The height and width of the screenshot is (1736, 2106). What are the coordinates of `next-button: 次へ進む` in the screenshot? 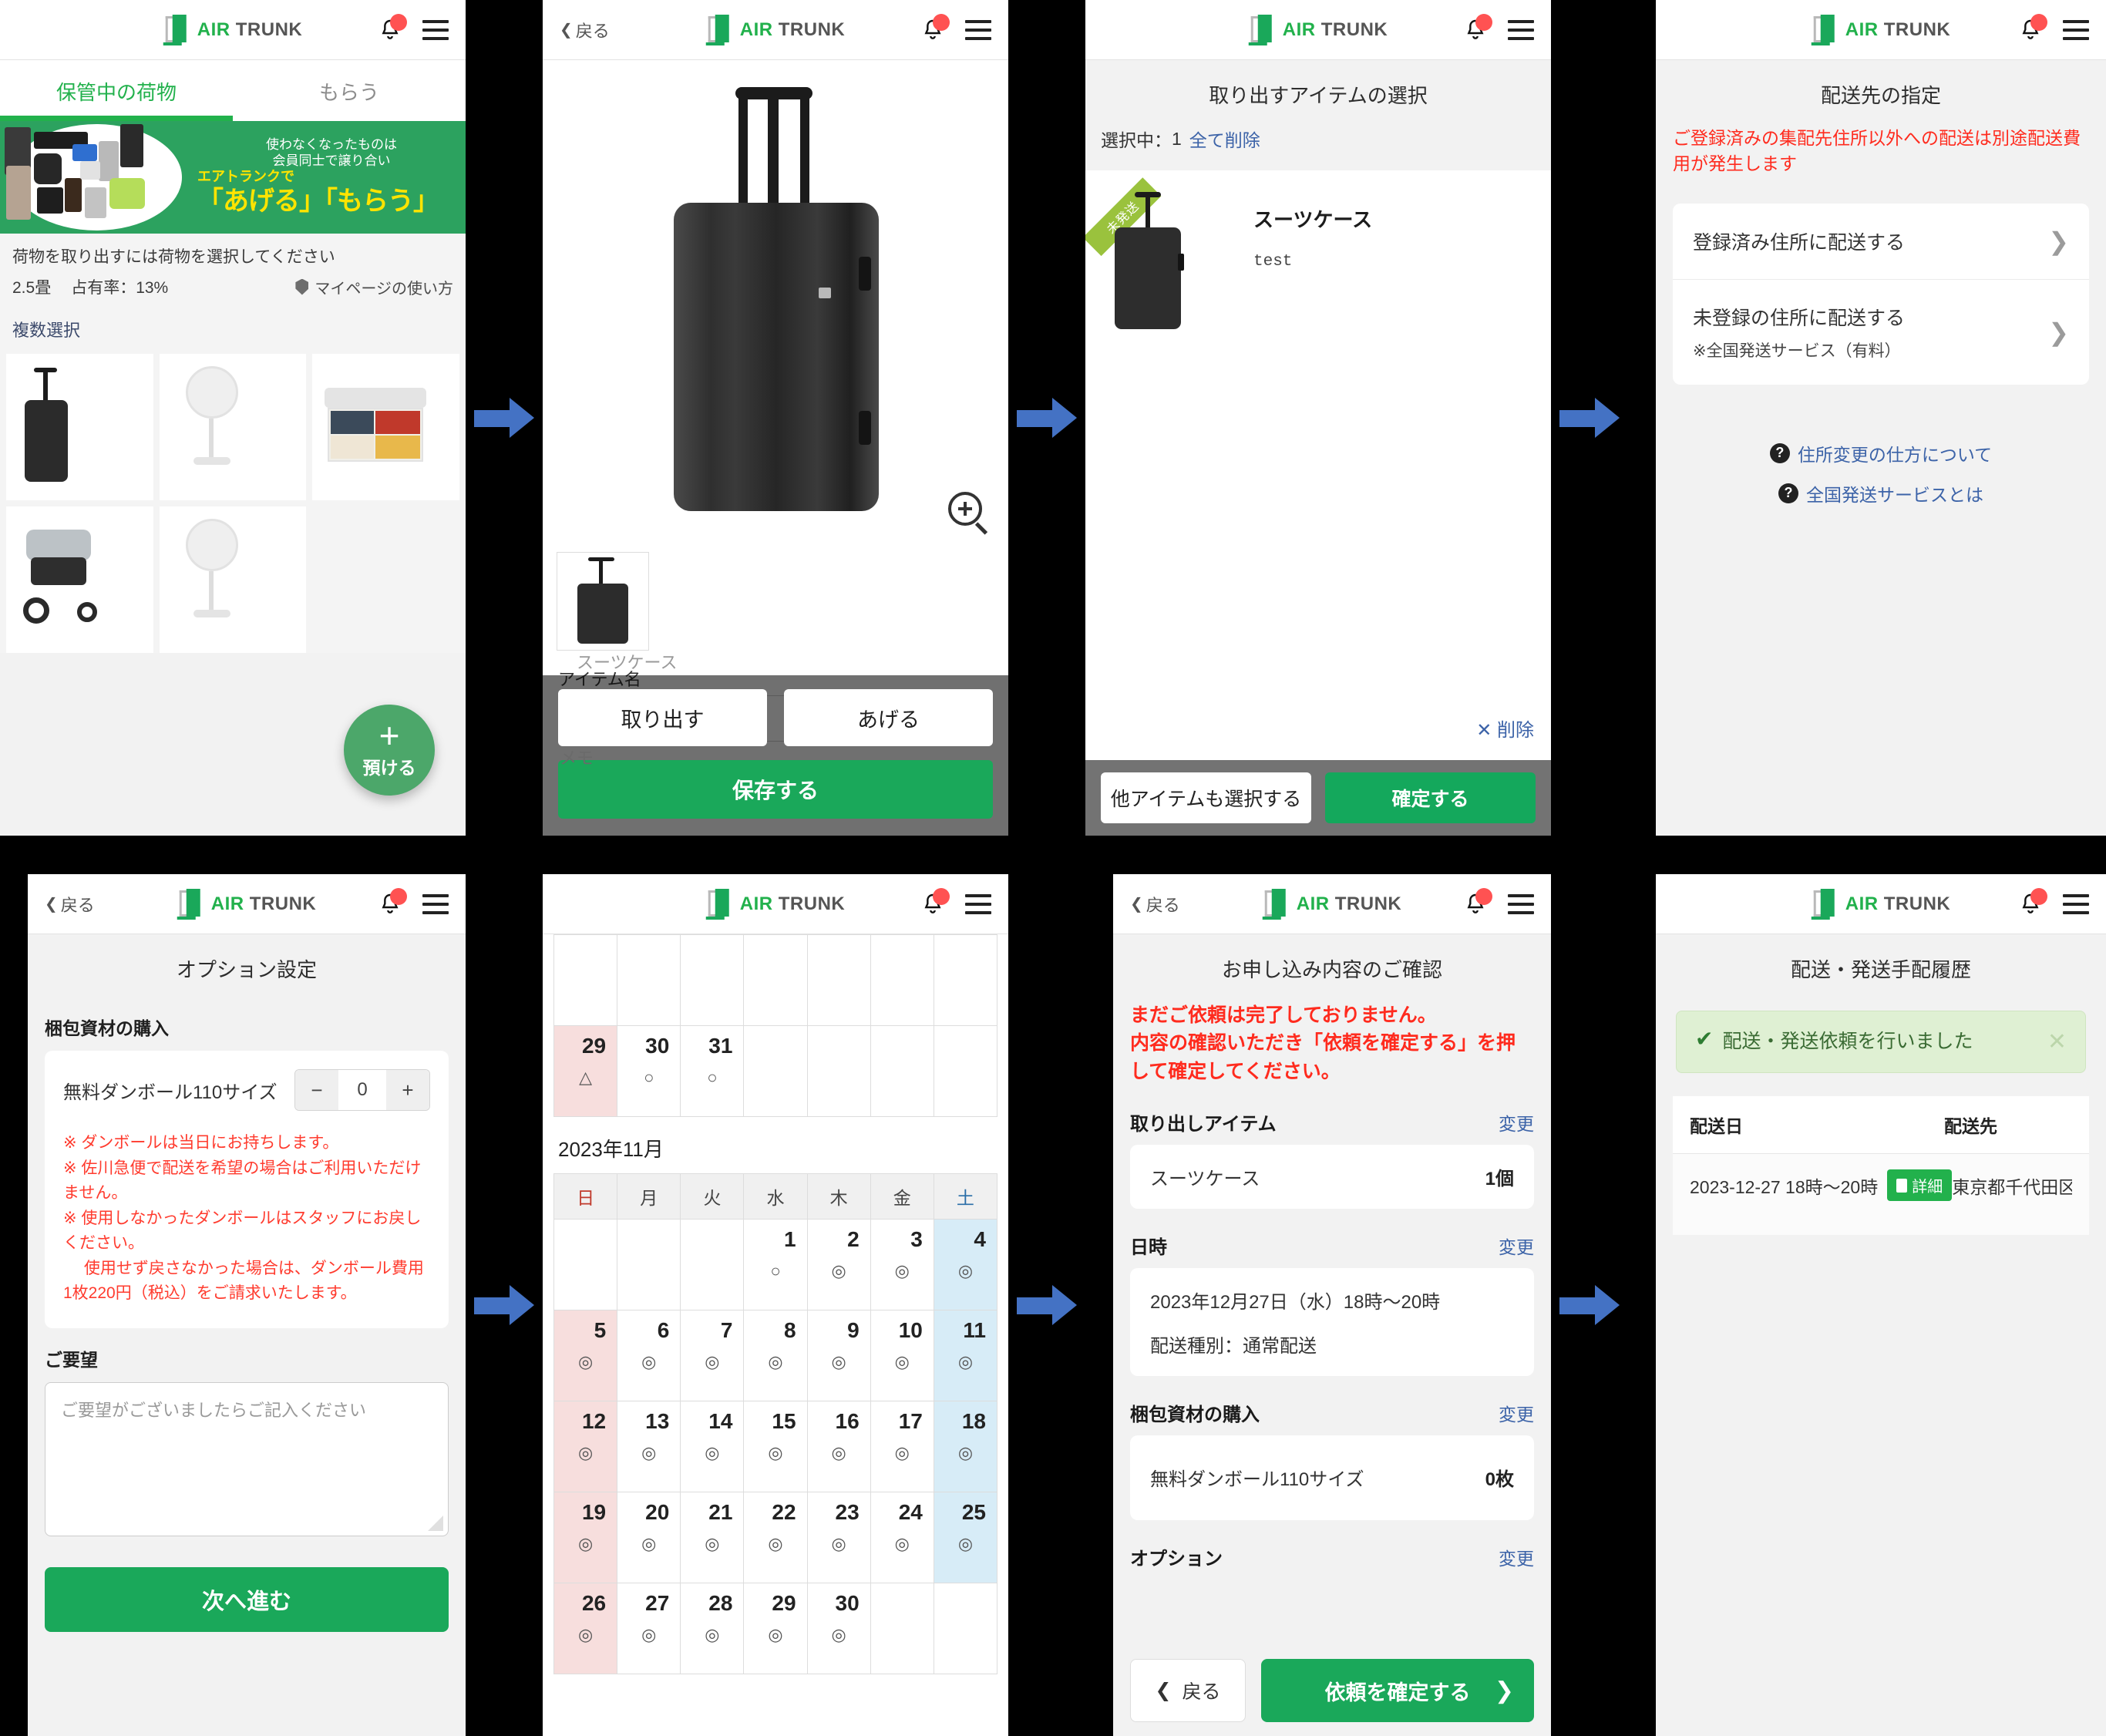 It's located at (247, 1599).